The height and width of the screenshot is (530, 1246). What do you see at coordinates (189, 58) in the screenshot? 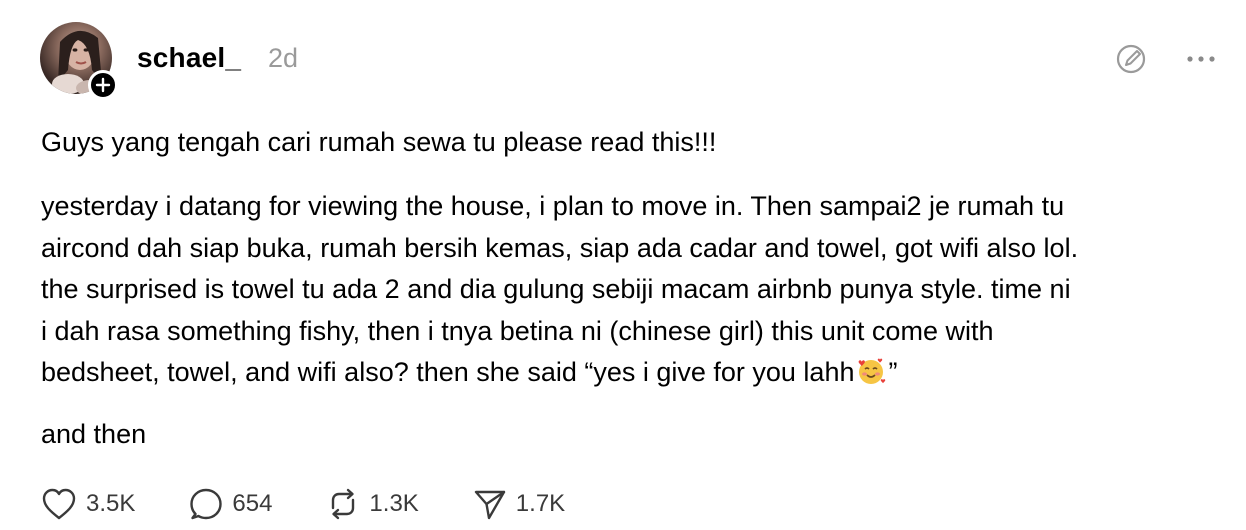
I see `author-username: schael_` at bounding box center [189, 58].